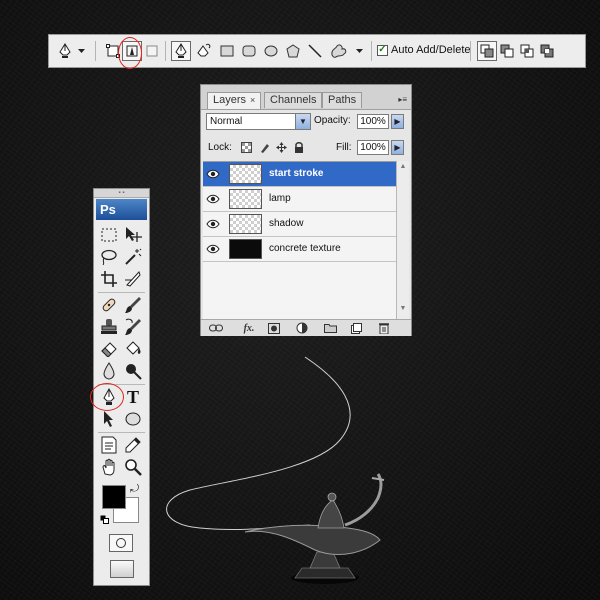 This screenshot has width=600, height=600. Describe the element at coordinates (220, 147) in the screenshot. I see `lock-label: Lock:` at that location.